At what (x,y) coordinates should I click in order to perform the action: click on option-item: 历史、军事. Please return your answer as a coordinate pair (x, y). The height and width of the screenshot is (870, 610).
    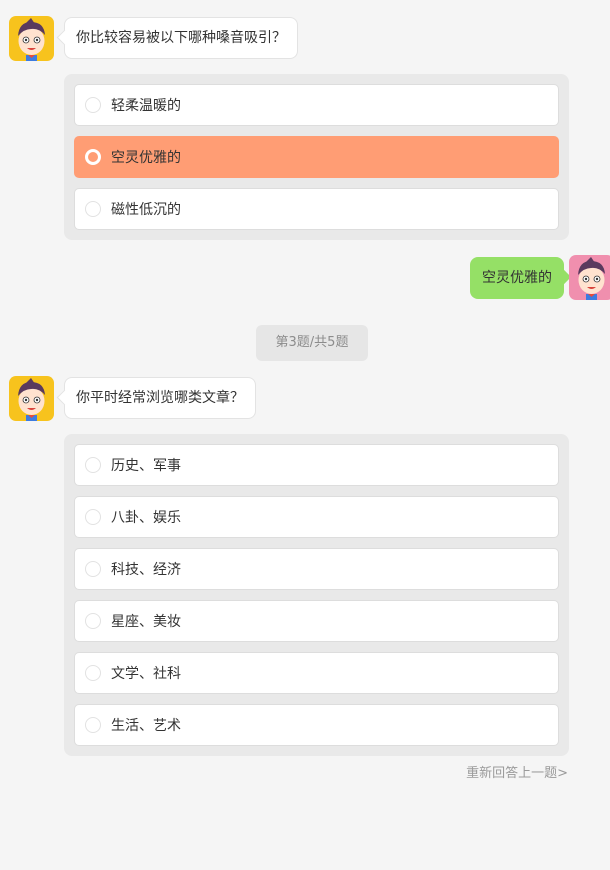
    Looking at the image, I should click on (316, 465).